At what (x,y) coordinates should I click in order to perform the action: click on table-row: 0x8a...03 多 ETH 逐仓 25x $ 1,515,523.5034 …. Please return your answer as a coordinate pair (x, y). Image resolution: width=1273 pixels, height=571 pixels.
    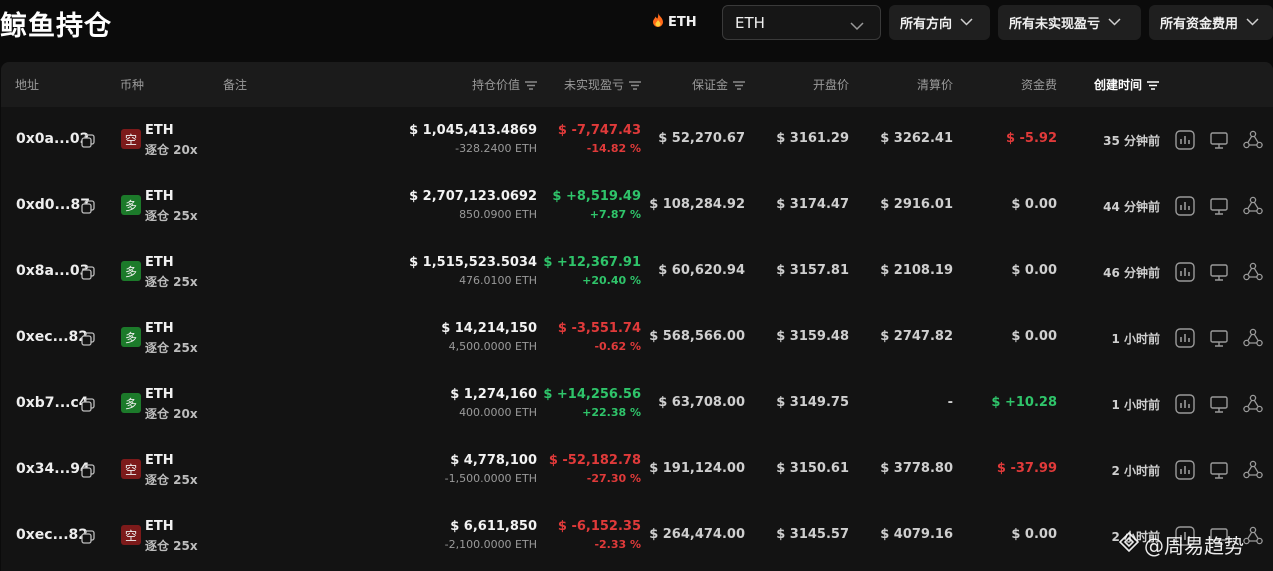
    Looking at the image, I should click on (637, 272).